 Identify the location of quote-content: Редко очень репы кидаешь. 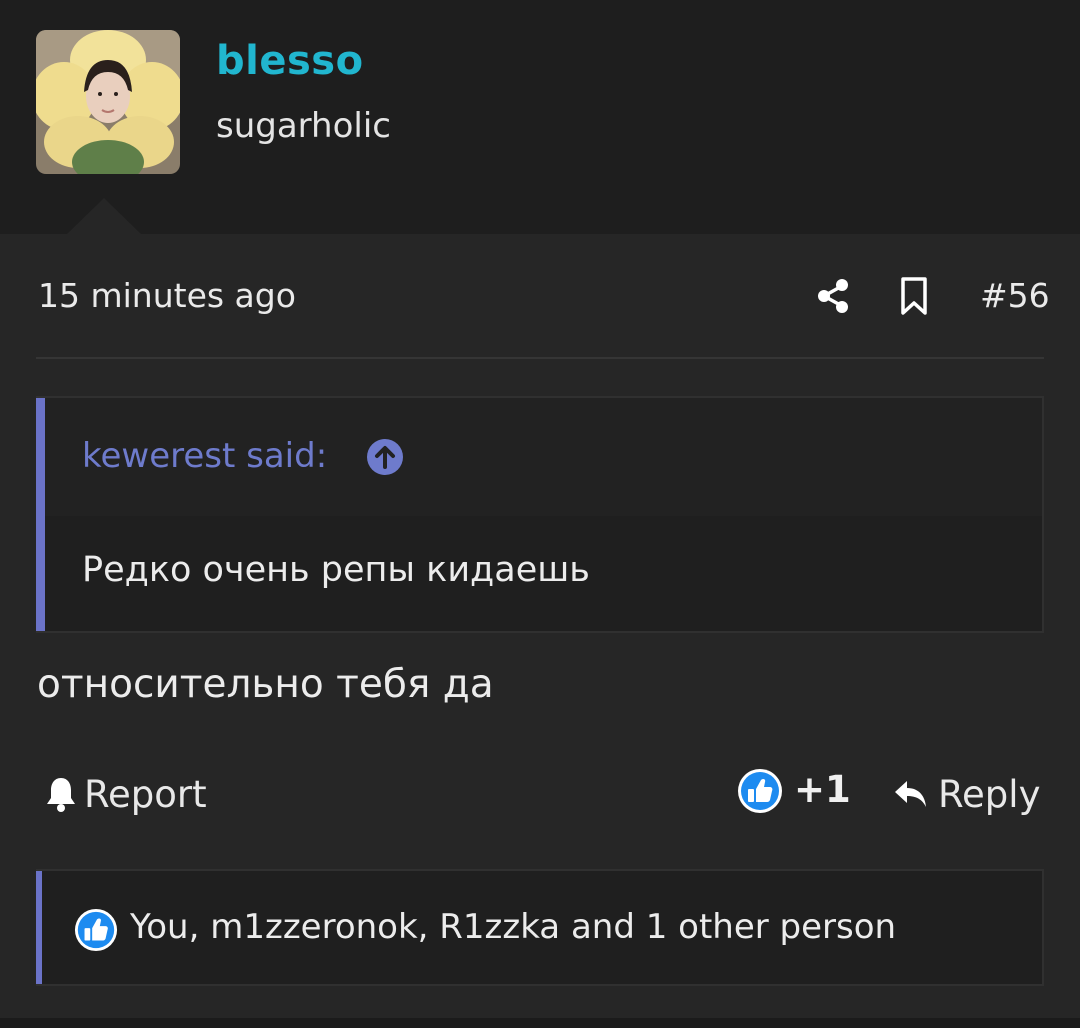
(336, 570).